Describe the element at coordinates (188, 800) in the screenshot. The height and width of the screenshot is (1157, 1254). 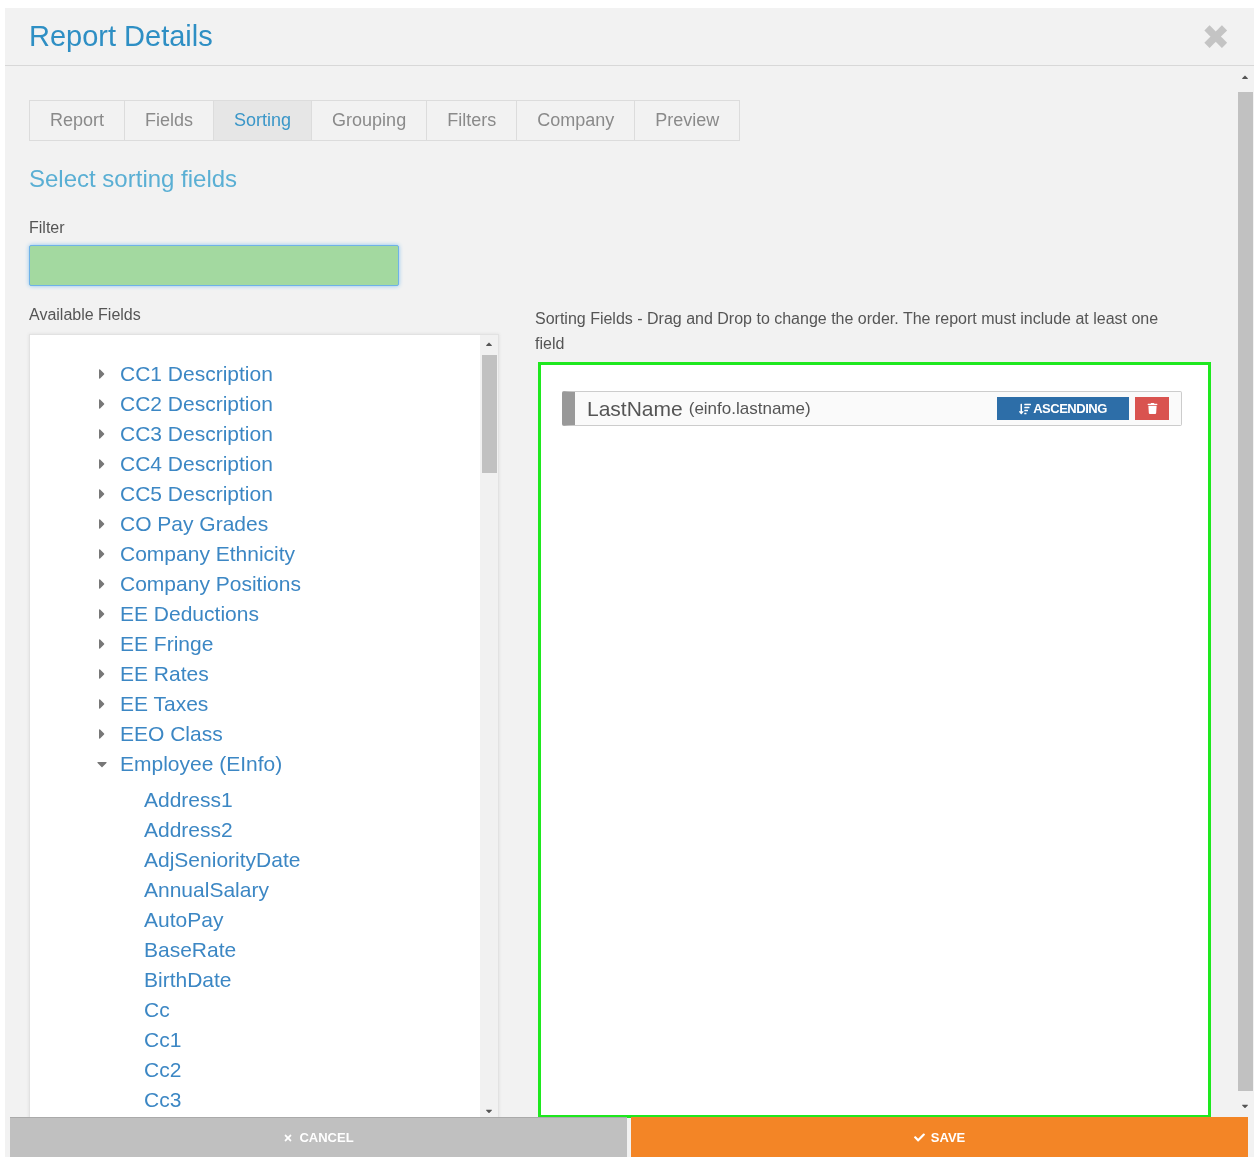
I see `tree-item: Address1` at that location.